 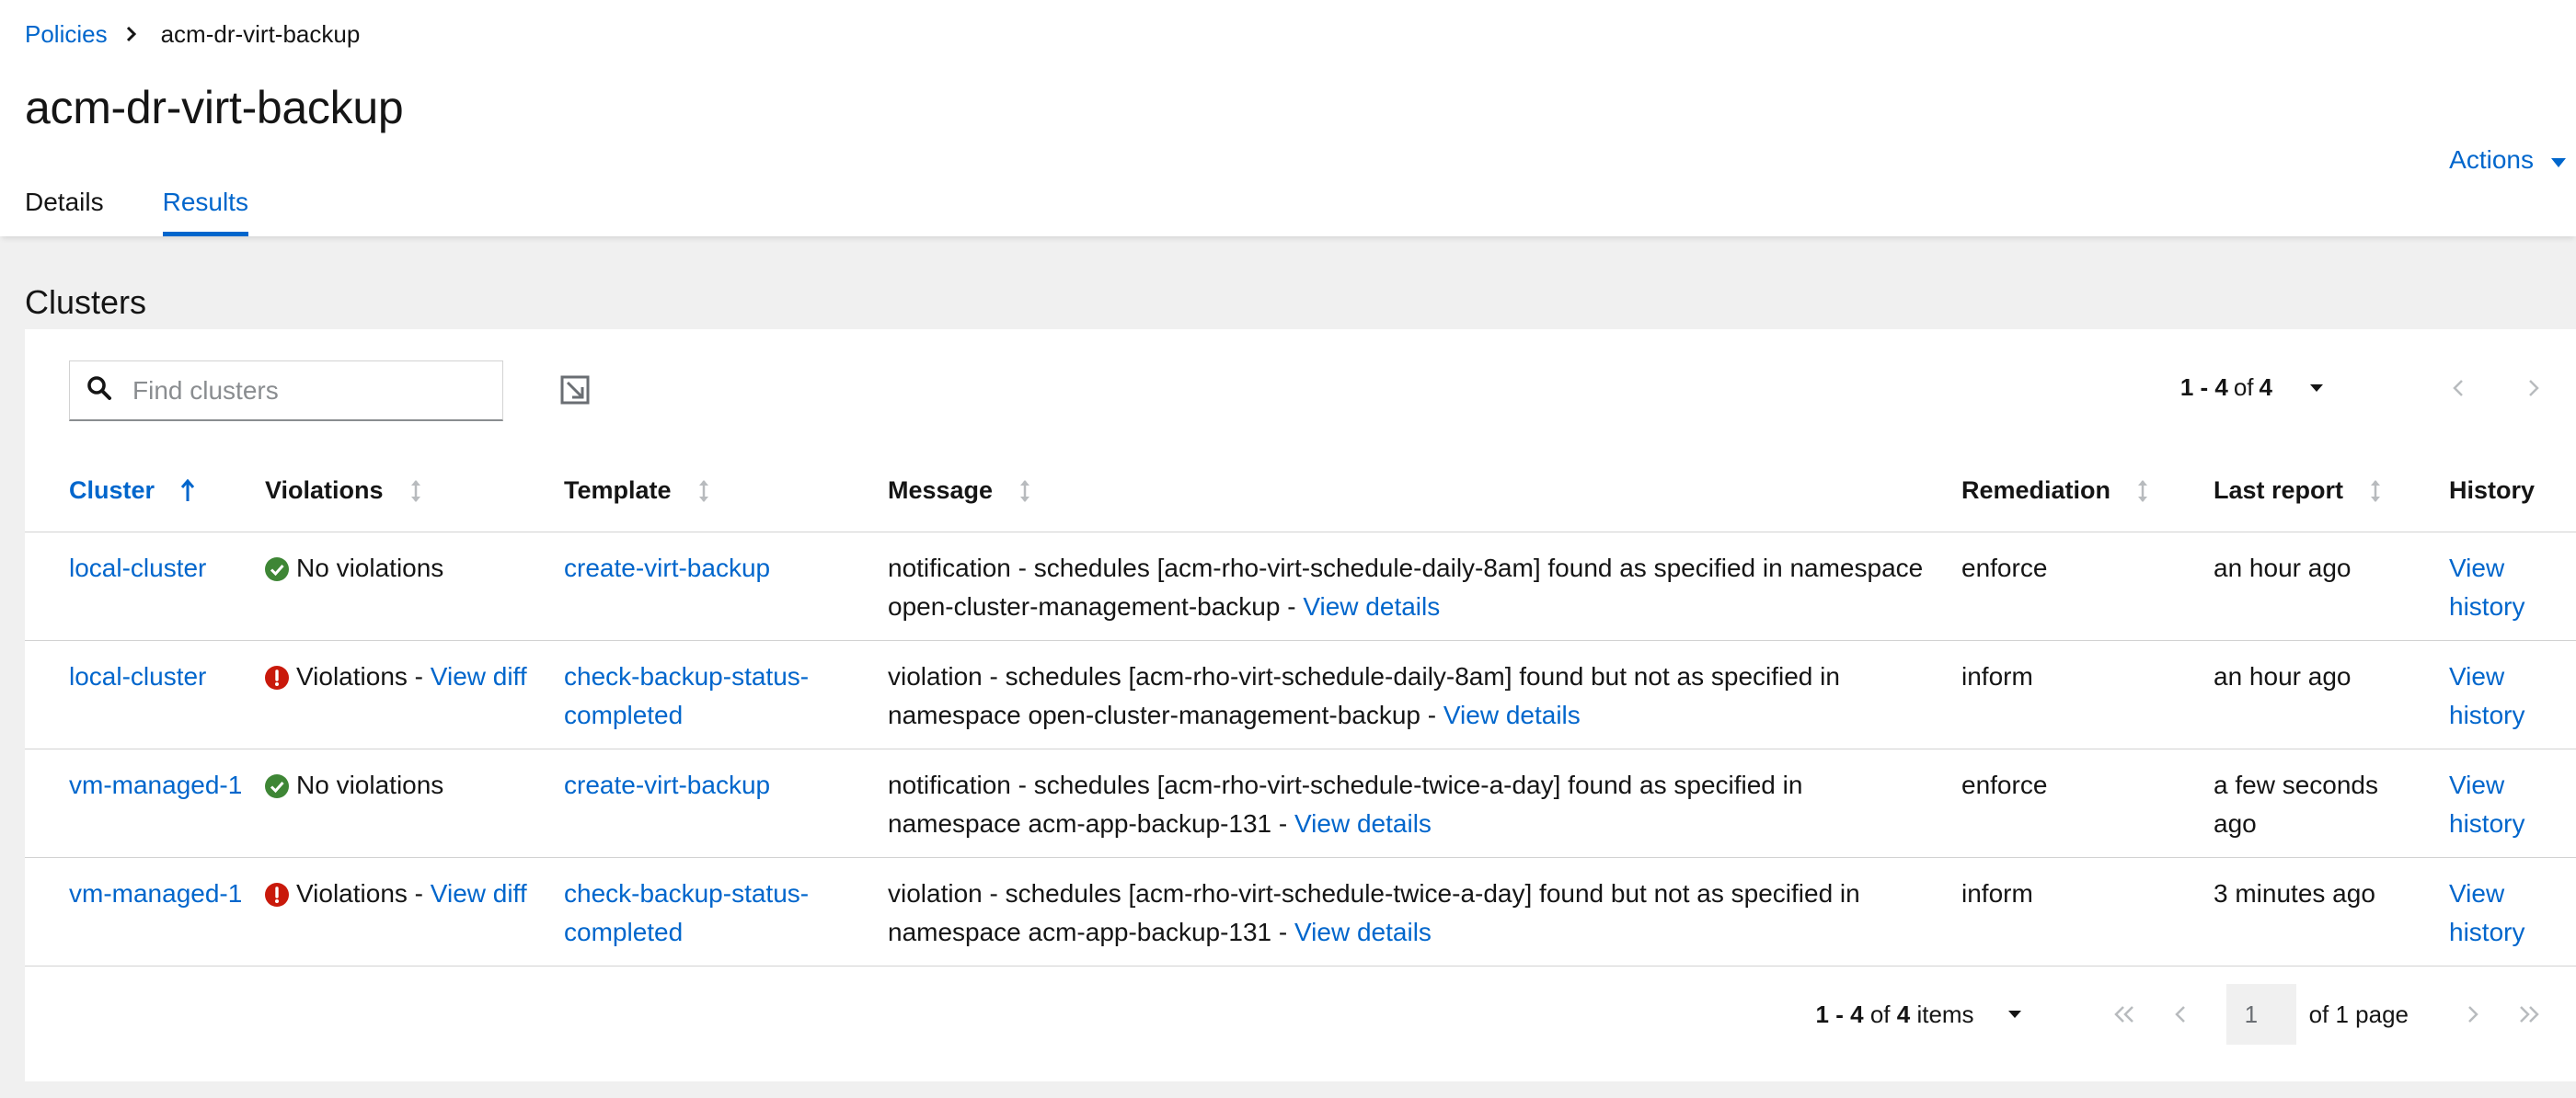 What do you see at coordinates (2087, 492) in the screenshot?
I see `column-header-remediation: Remediation` at bounding box center [2087, 492].